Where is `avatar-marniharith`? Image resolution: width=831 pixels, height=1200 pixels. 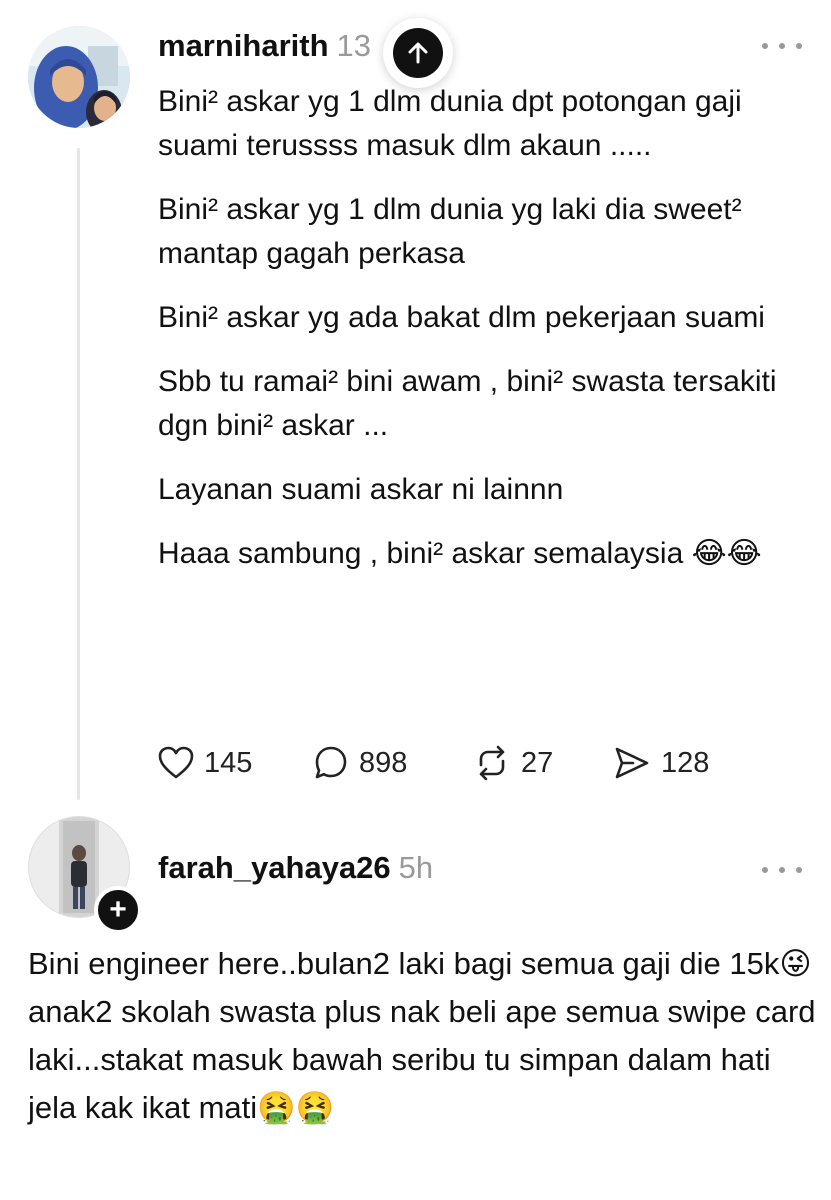
avatar-marniharith is located at coordinates (79, 77).